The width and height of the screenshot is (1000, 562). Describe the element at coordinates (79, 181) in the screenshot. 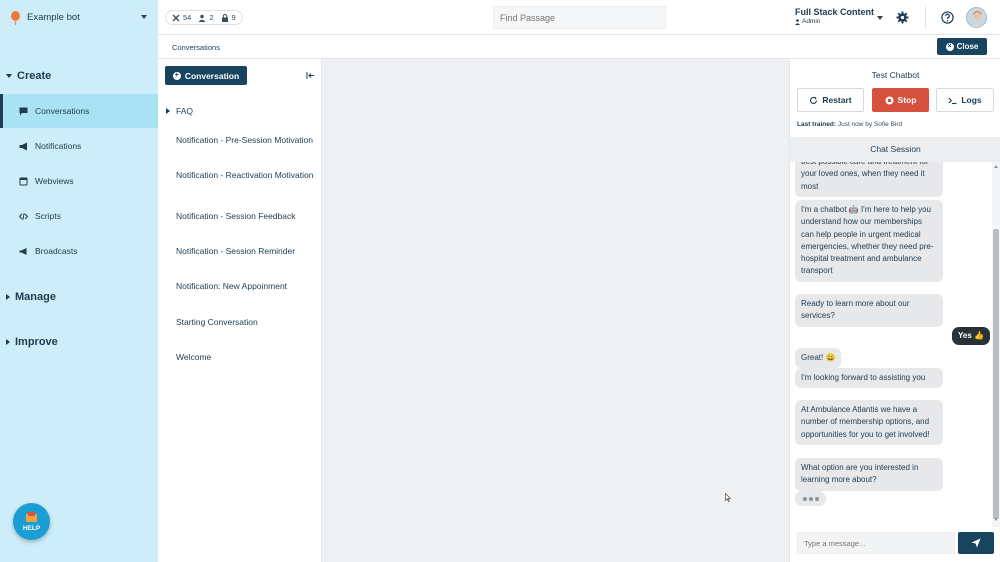

I see `sidebar-item-webviews: Webviews` at that location.